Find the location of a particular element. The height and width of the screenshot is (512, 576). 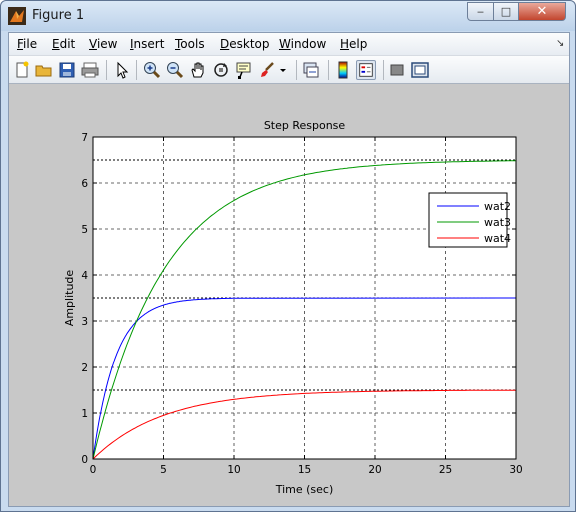

edit-plot-arrow-icon is located at coordinates (122, 70).